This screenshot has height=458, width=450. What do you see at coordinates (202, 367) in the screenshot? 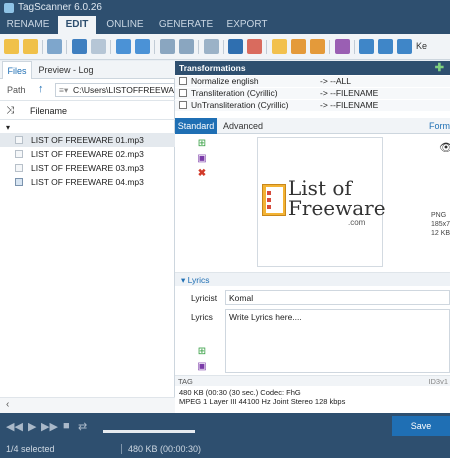
I see `save-lyrics-icon: ▣` at bounding box center [202, 367].